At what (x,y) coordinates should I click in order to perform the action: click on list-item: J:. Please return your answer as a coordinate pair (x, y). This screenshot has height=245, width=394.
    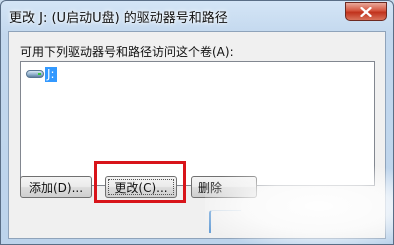
    Looking at the image, I should click on (41, 74).